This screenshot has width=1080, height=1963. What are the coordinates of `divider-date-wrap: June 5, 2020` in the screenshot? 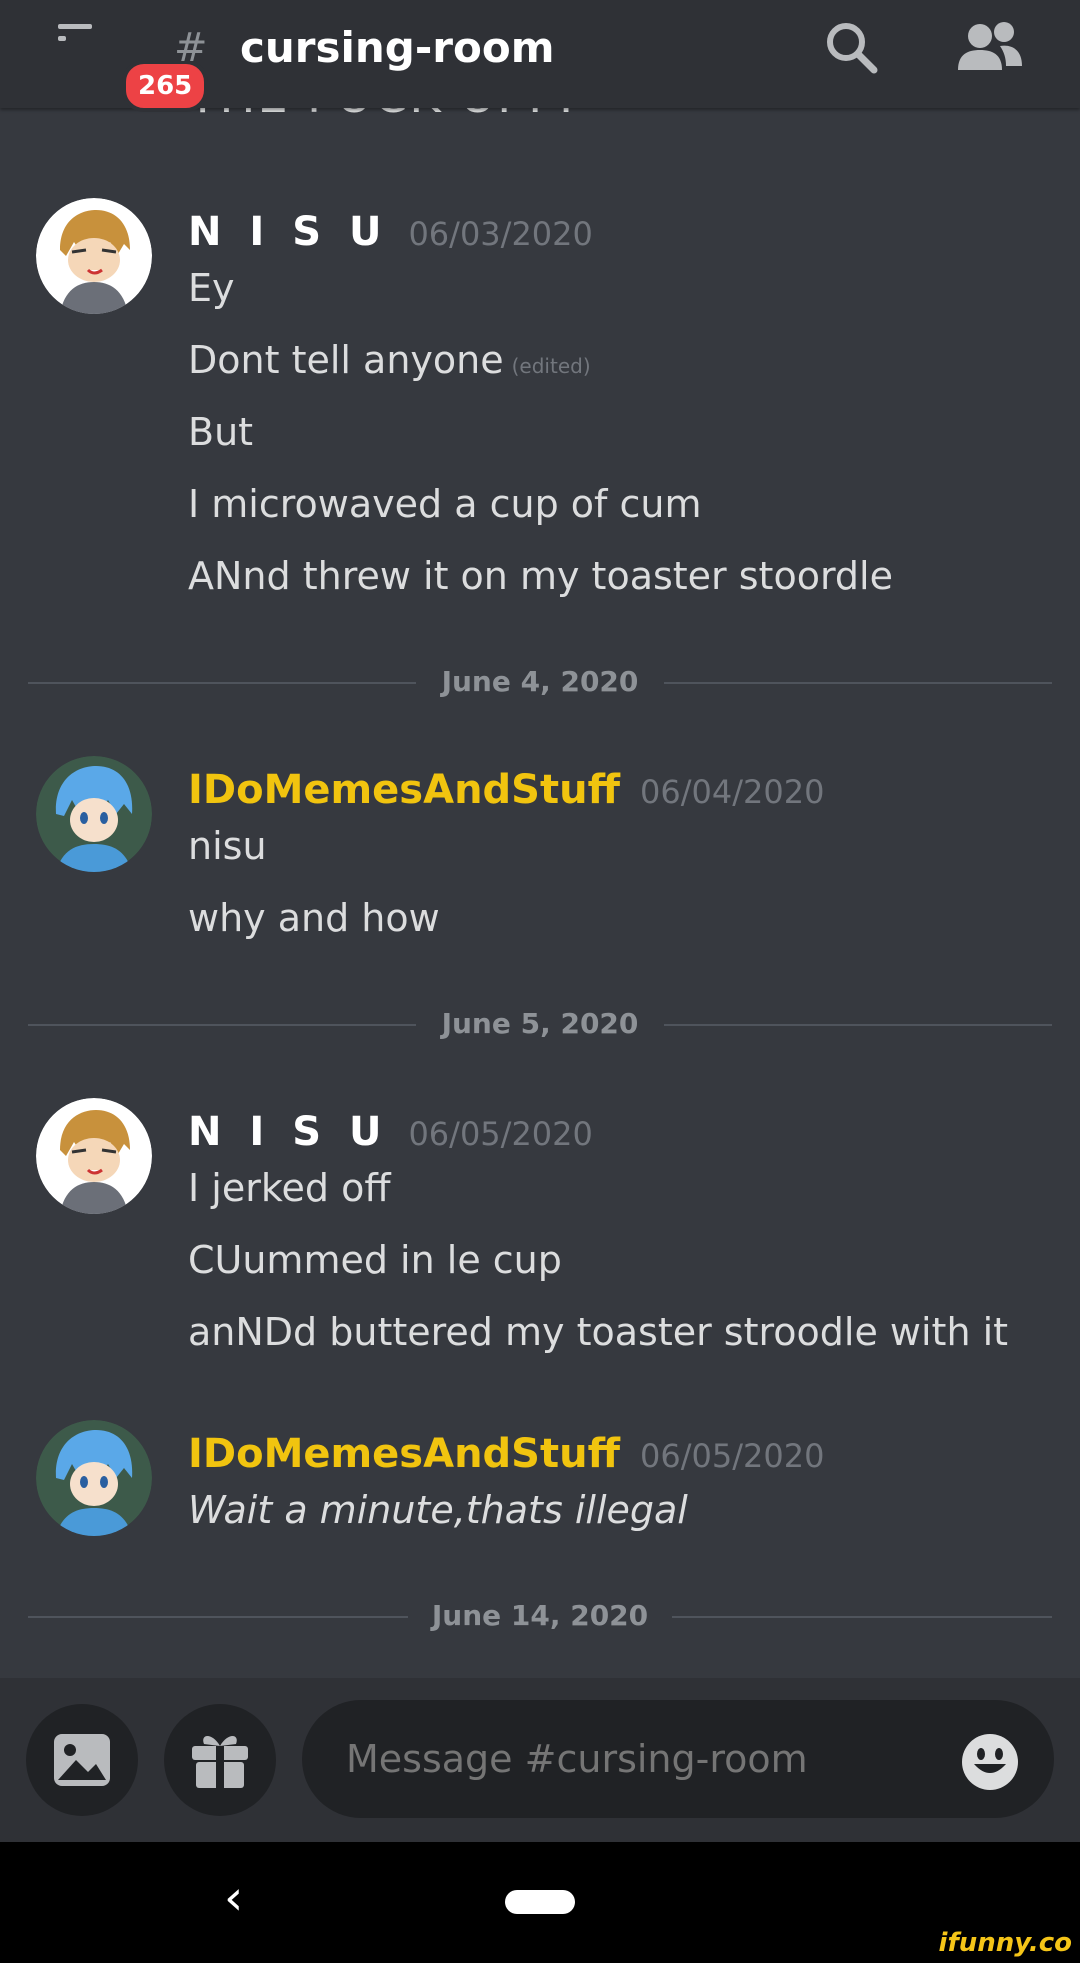 It's located at (540, 1024).